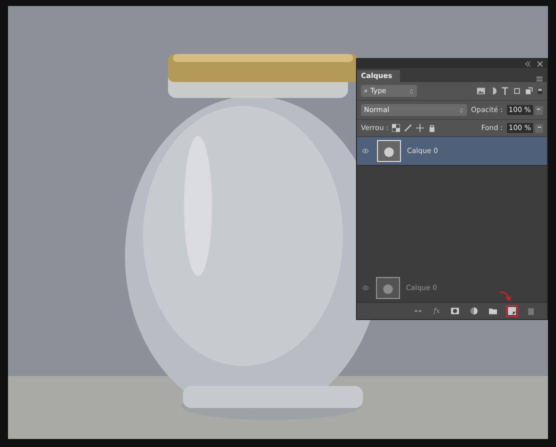 Image resolution: width=556 pixels, height=447 pixels. What do you see at coordinates (539, 79) in the screenshot?
I see `menu-icon` at bounding box center [539, 79].